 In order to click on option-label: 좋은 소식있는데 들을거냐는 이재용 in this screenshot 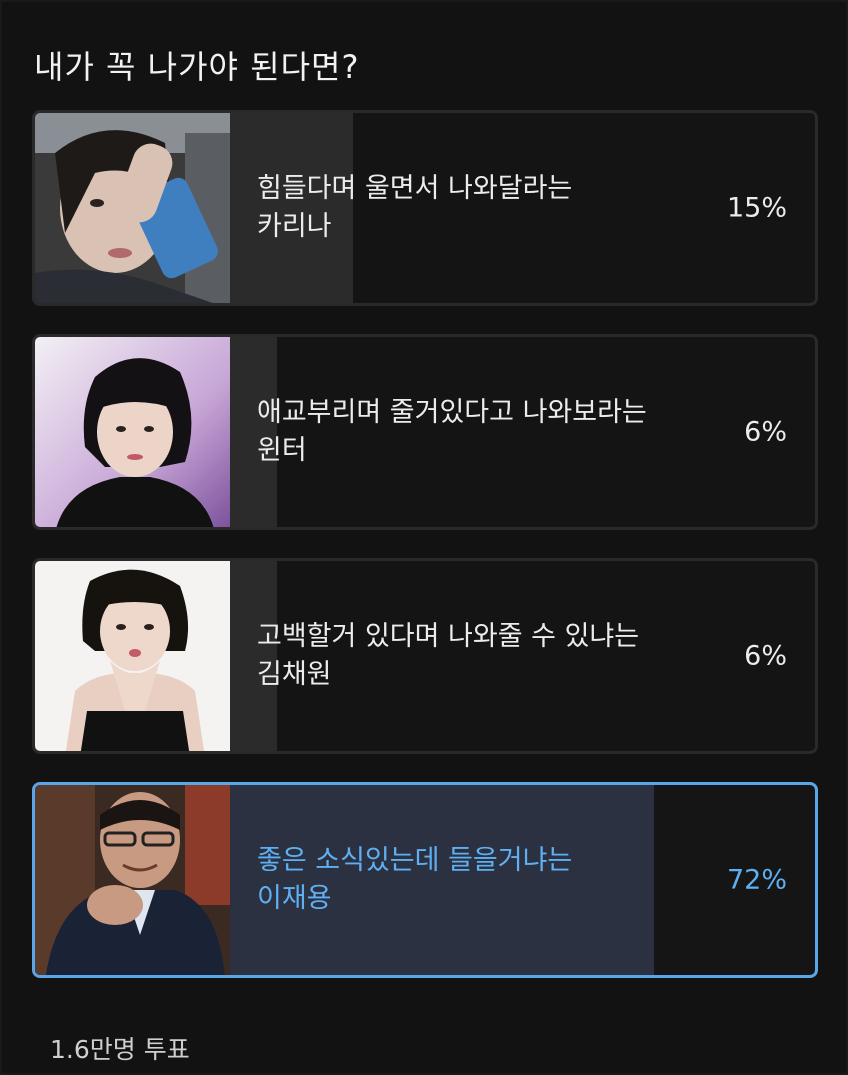, I will do `click(487, 880)`.